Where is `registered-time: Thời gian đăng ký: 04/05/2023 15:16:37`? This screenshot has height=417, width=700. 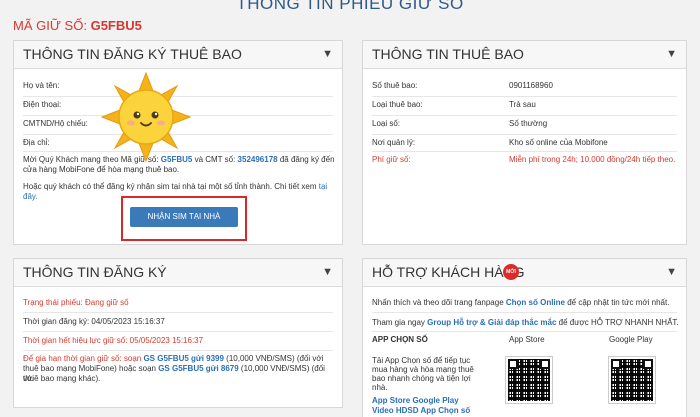
registered-time: Thời gian đăng ký: 04/05/2023 15:16:37 is located at coordinates (94, 321).